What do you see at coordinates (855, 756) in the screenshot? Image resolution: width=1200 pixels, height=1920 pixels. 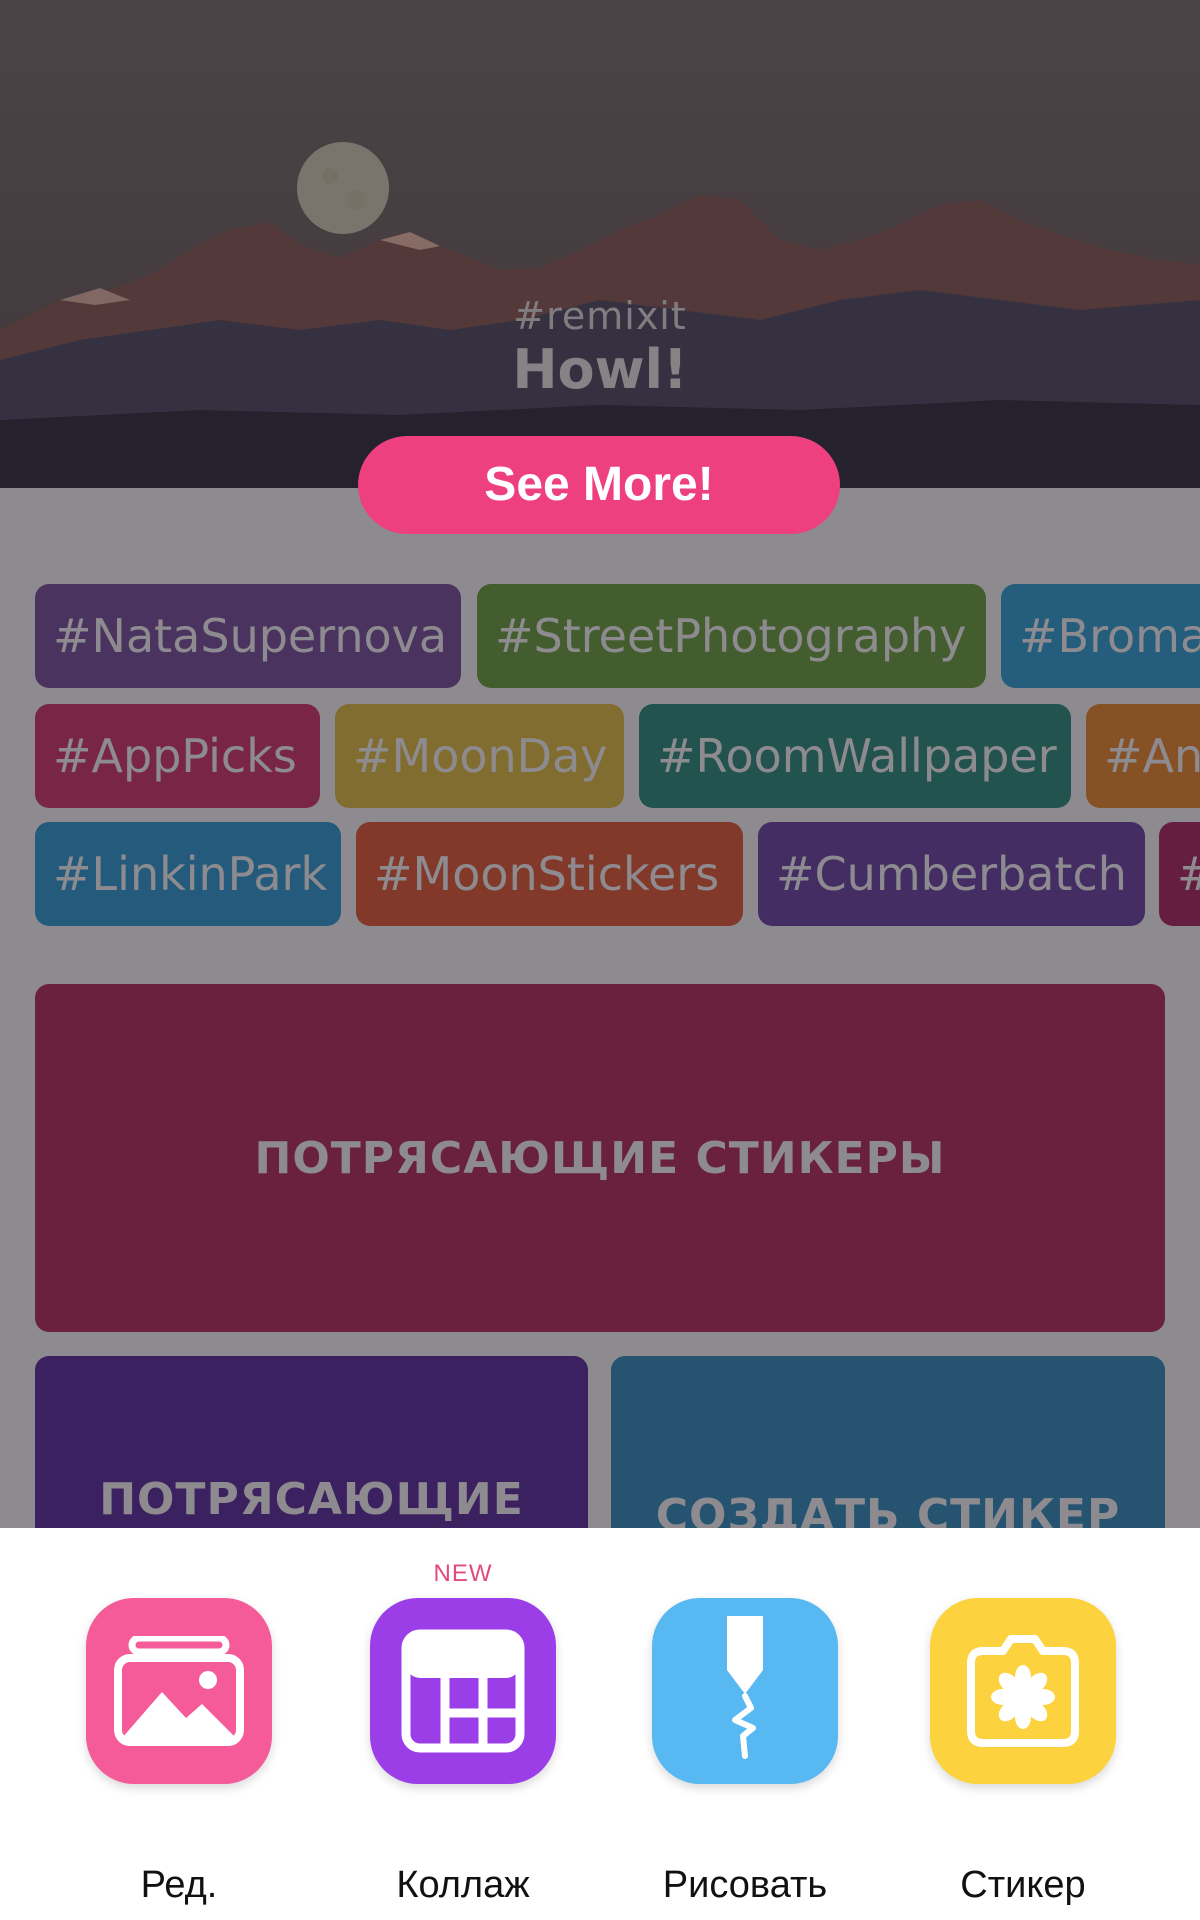 I see `tag-chip: #RoomWallpaper` at bounding box center [855, 756].